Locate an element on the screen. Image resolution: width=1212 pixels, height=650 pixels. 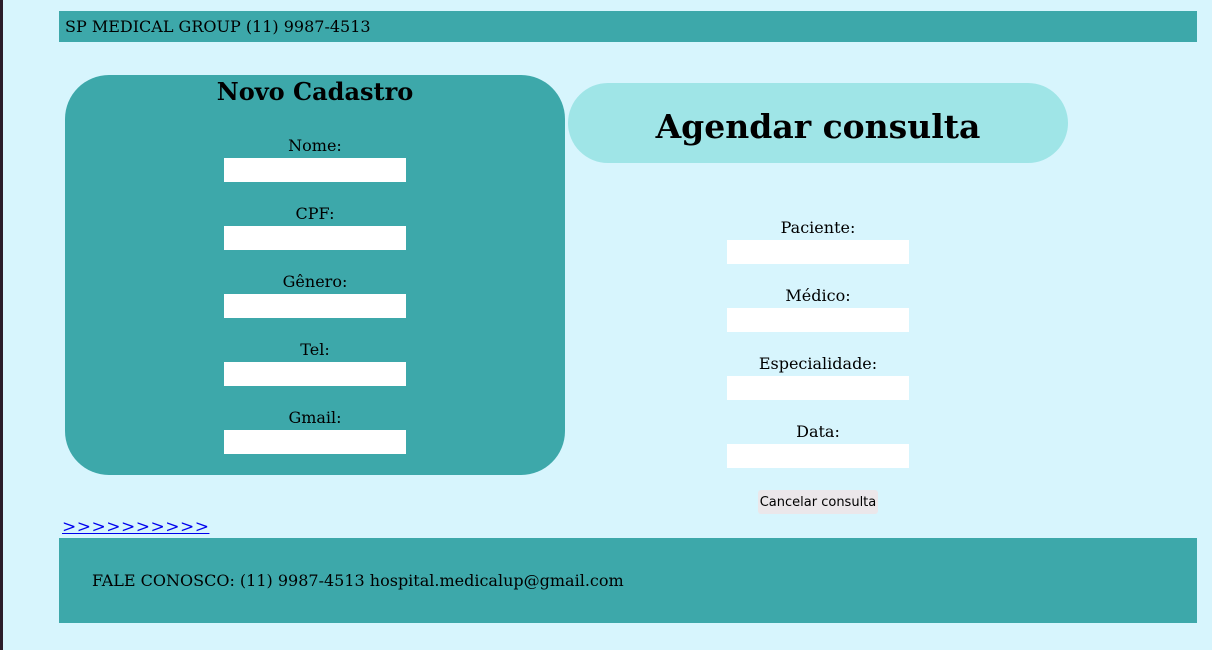
date-label: Data: is located at coordinates (818, 431).